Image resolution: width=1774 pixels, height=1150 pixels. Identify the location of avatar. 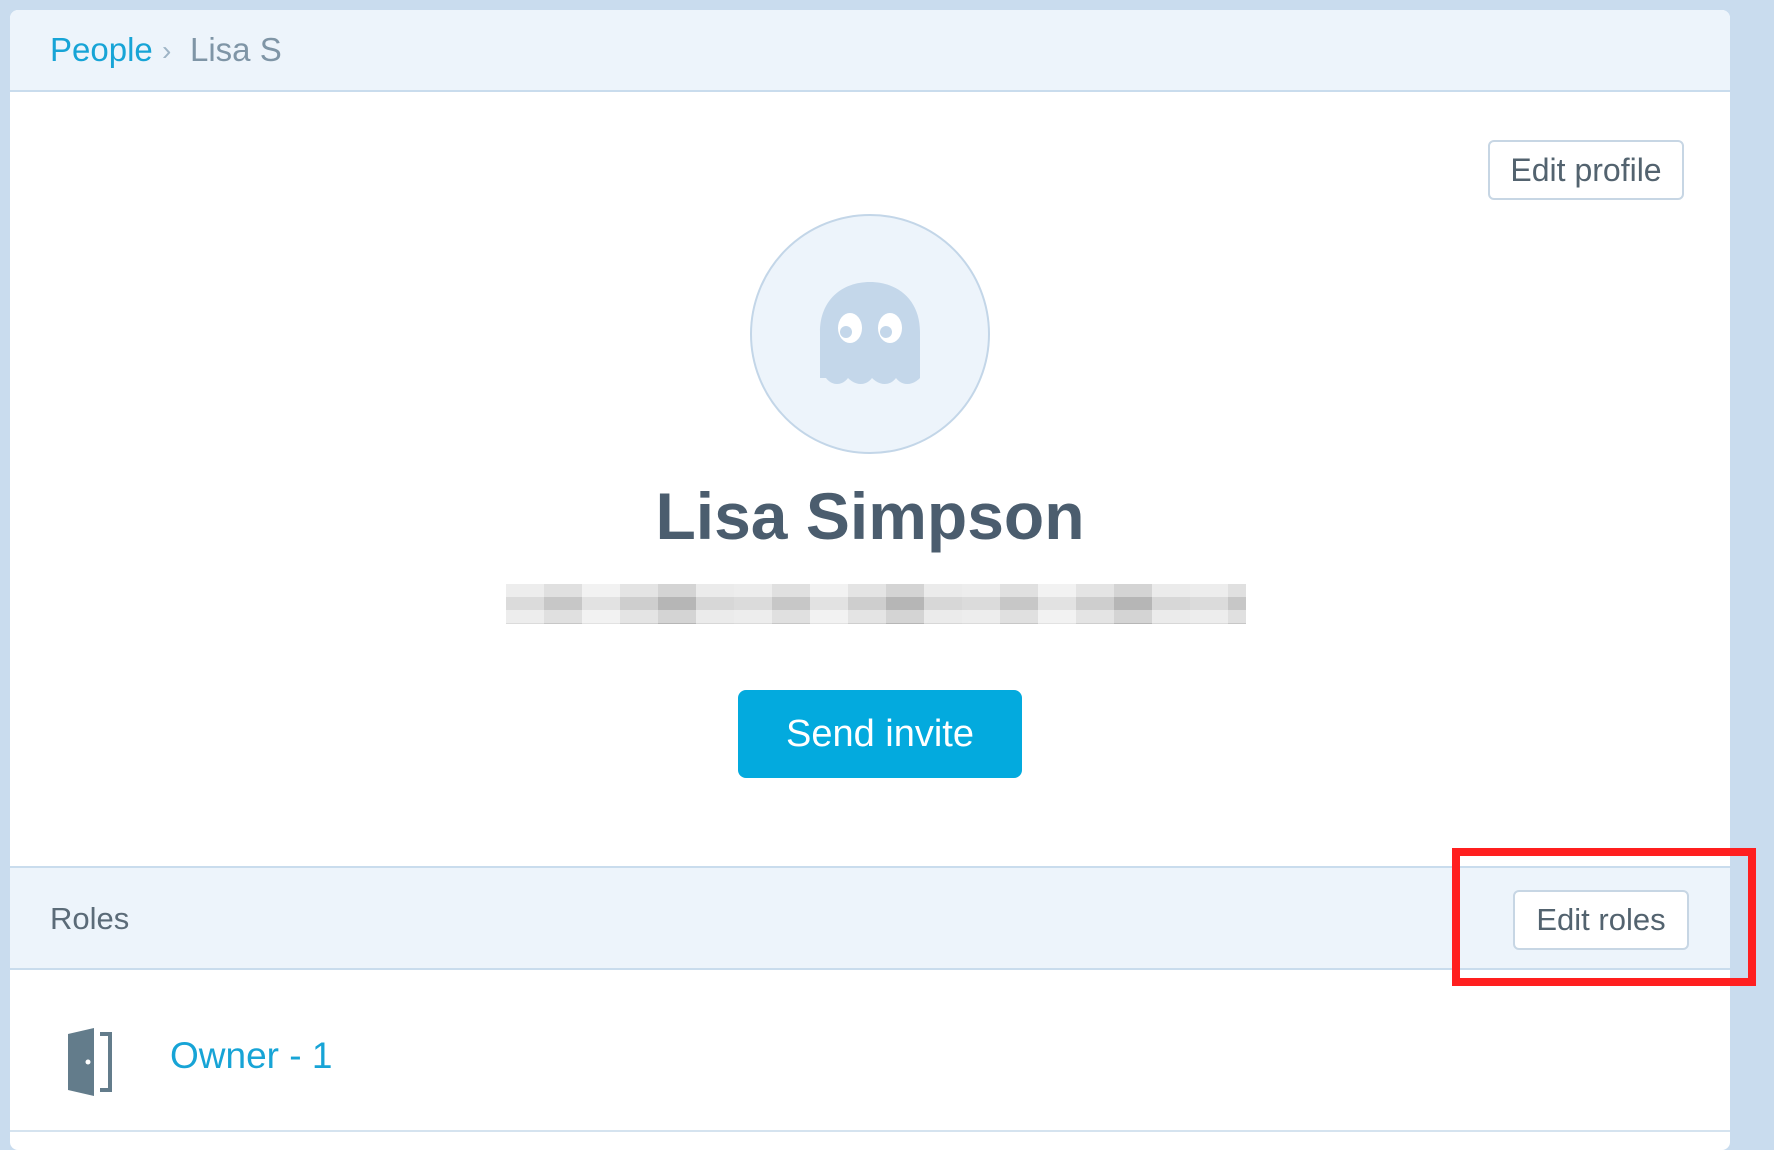
(870, 334).